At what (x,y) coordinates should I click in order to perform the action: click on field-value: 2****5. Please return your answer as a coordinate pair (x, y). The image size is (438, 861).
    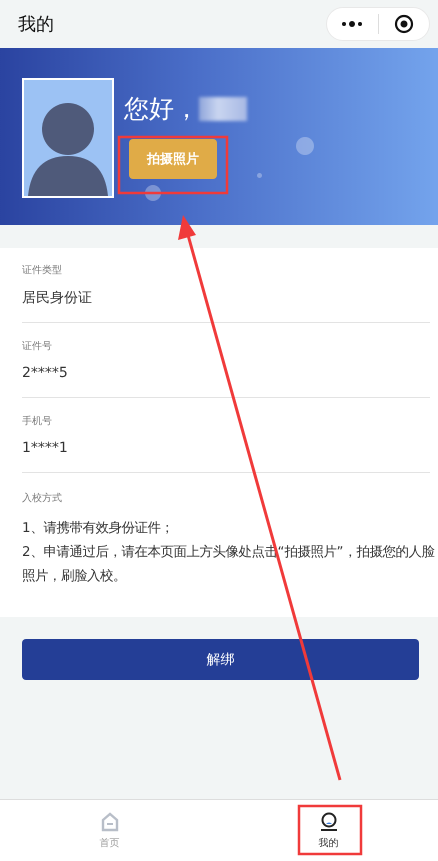
    Looking at the image, I should click on (45, 373).